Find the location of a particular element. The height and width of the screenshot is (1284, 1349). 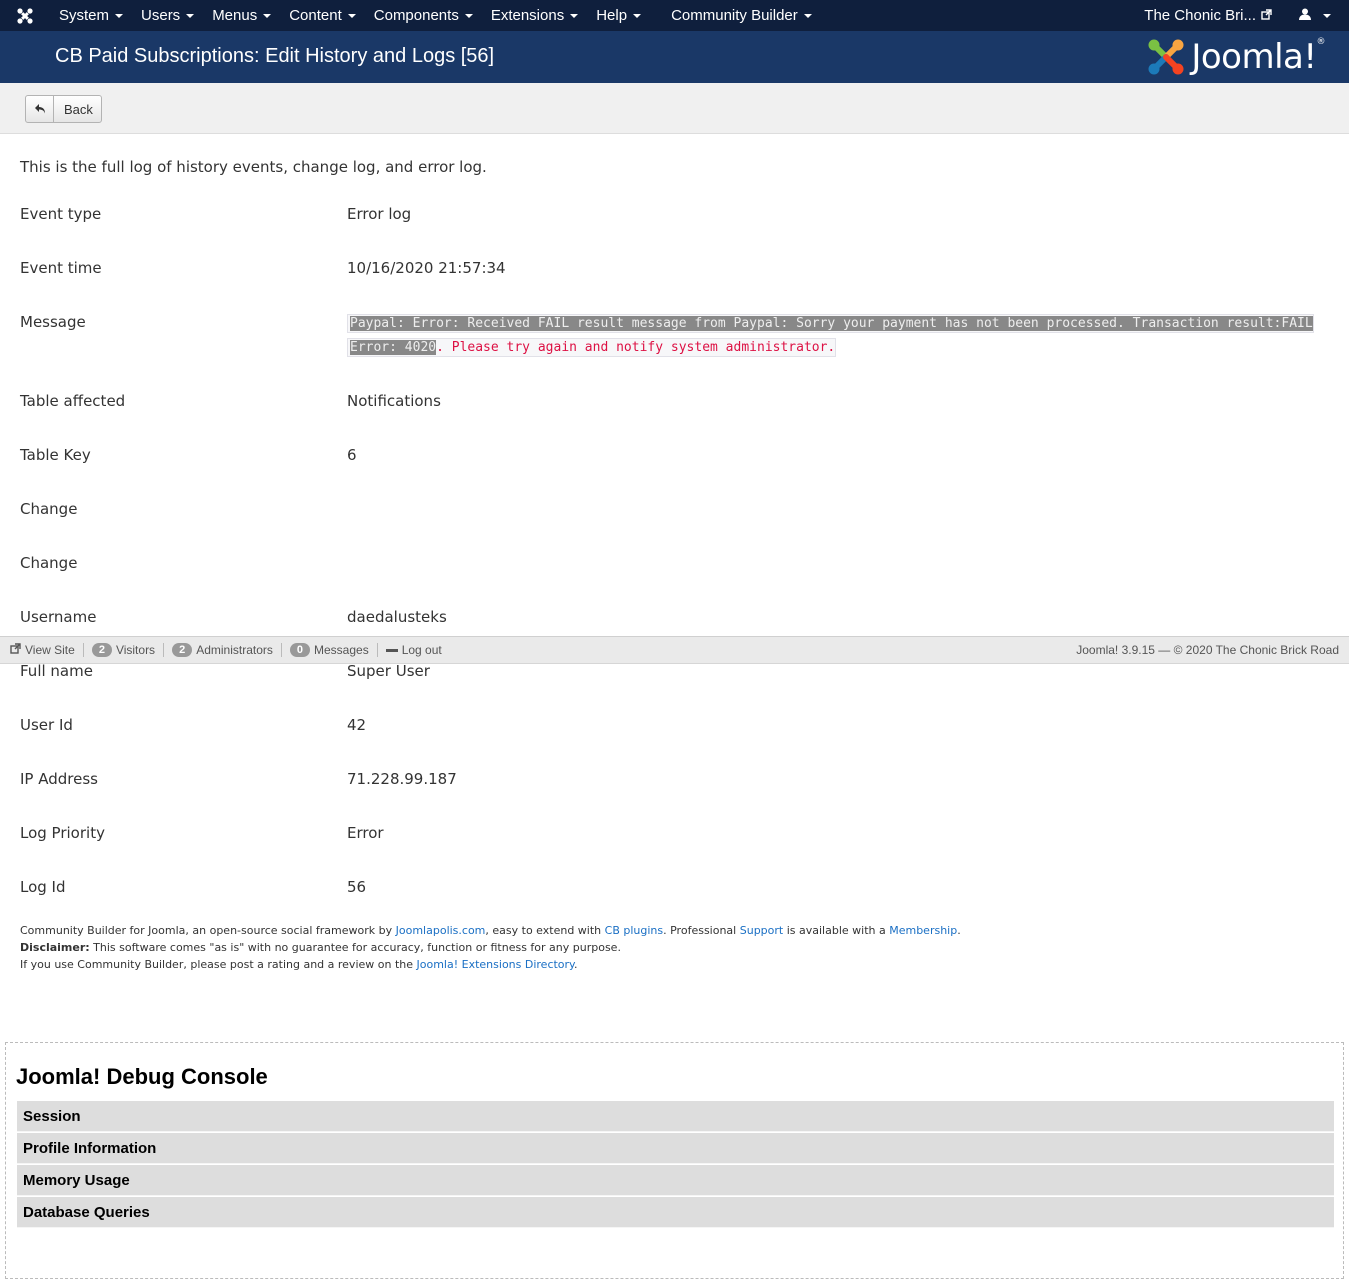

joomla-icon is located at coordinates (25, 15).